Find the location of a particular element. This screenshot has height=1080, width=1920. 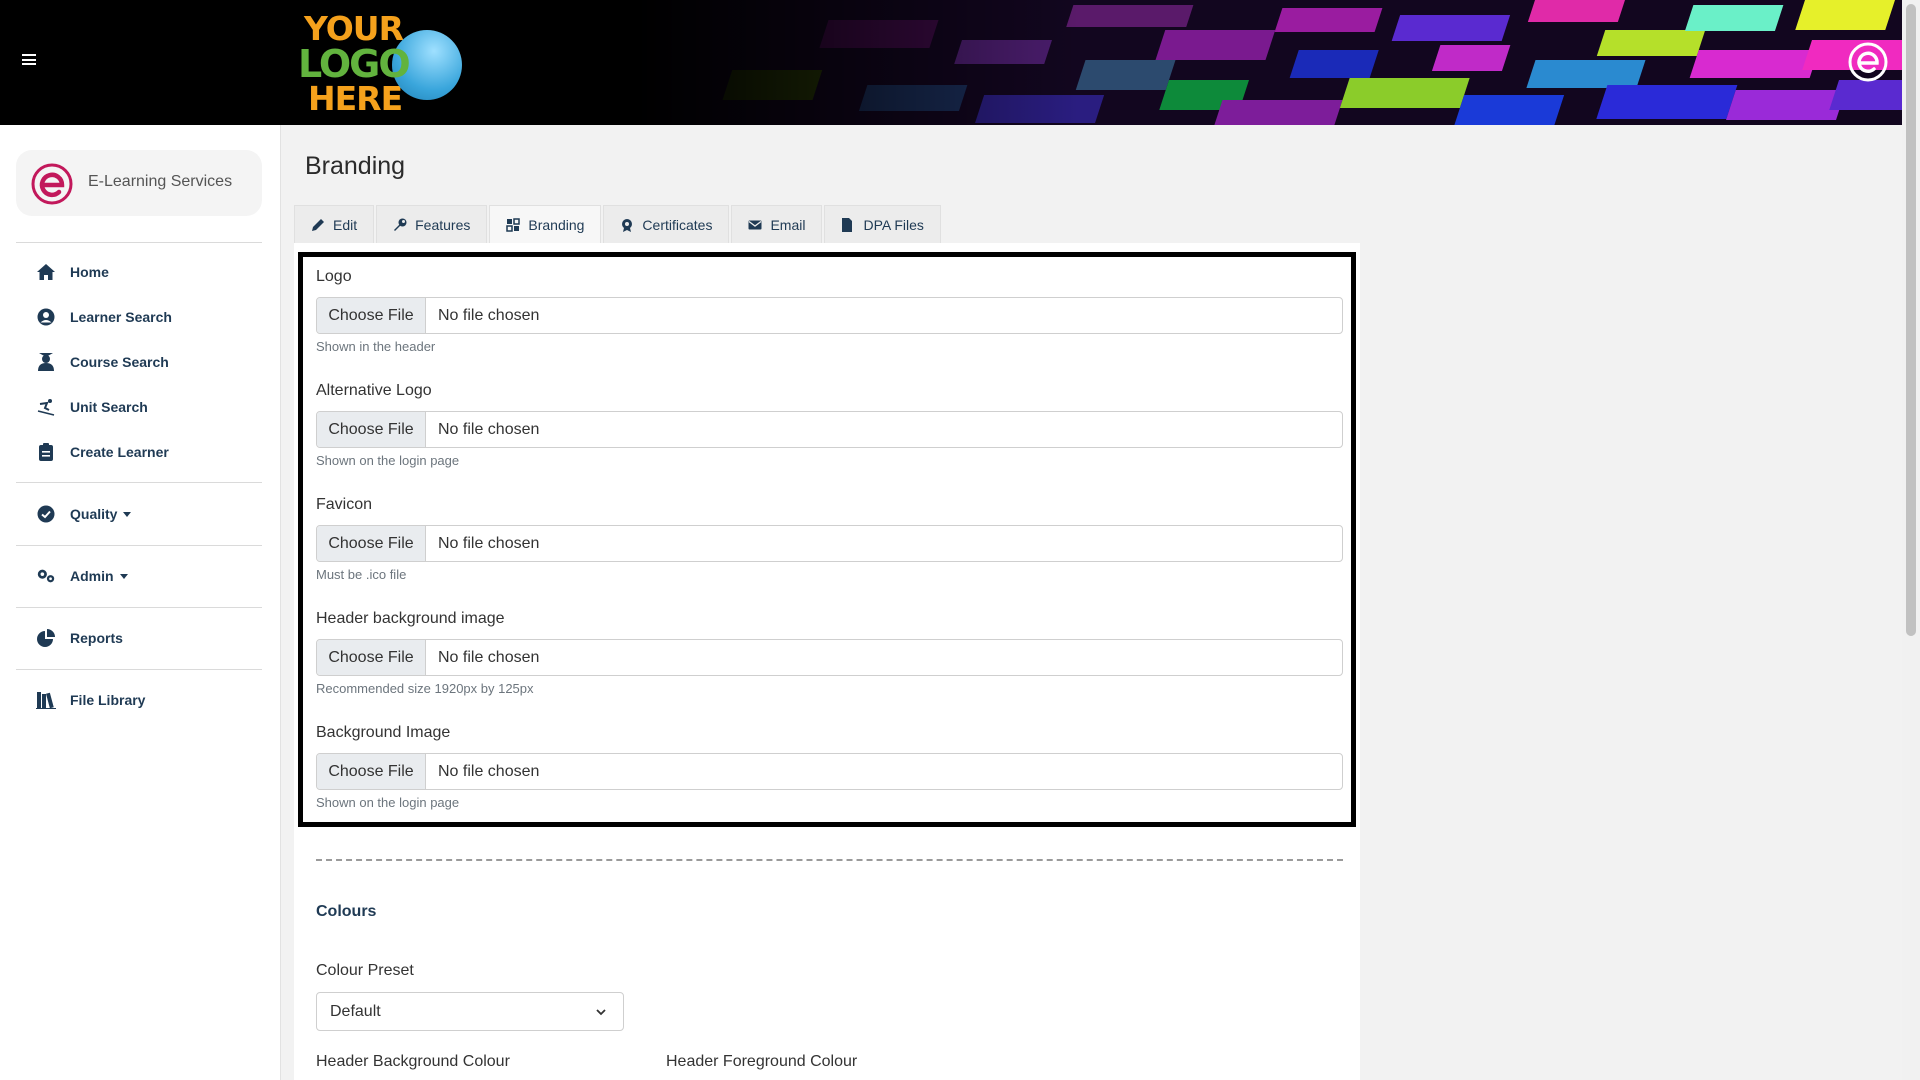

user-circle-icon is located at coordinates (46, 317).